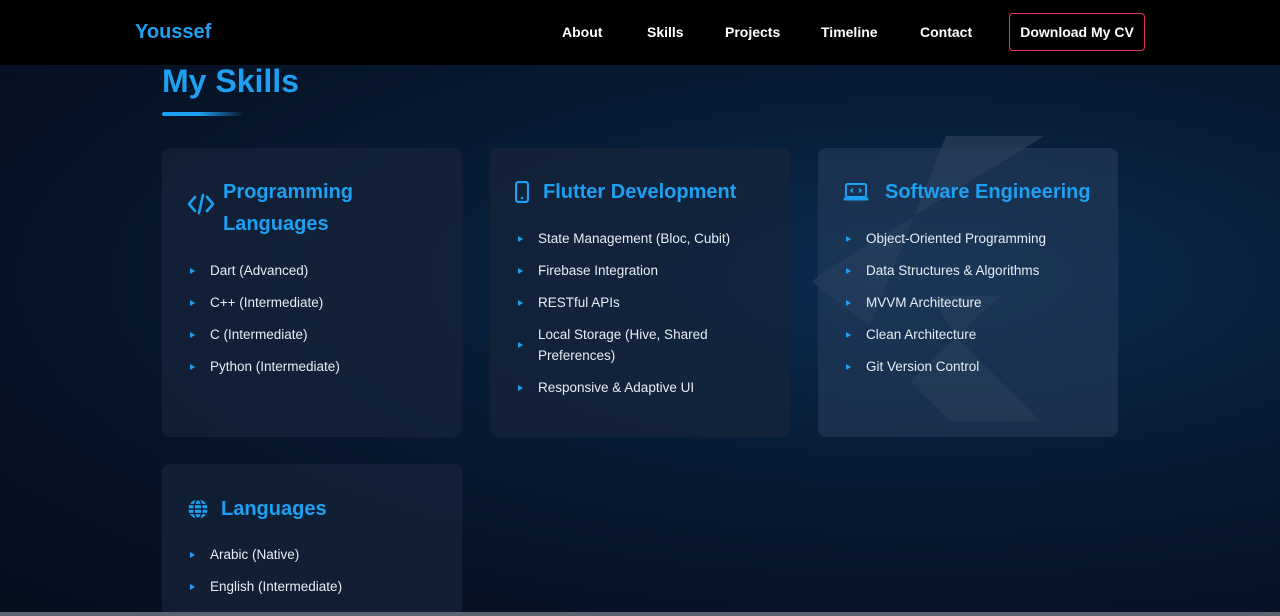 This screenshot has height=616, width=1280. I want to click on skill-item-label: Dart (Advanced), so click(259, 270).